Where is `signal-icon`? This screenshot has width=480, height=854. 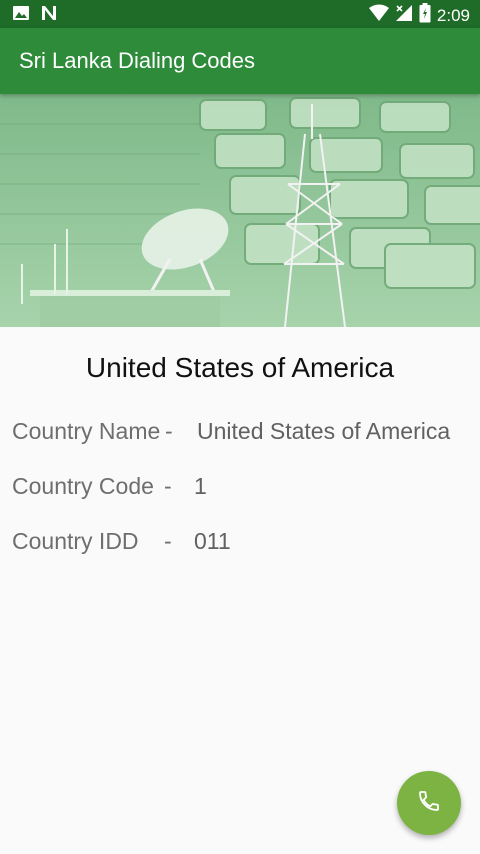 signal-icon is located at coordinates (404, 15).